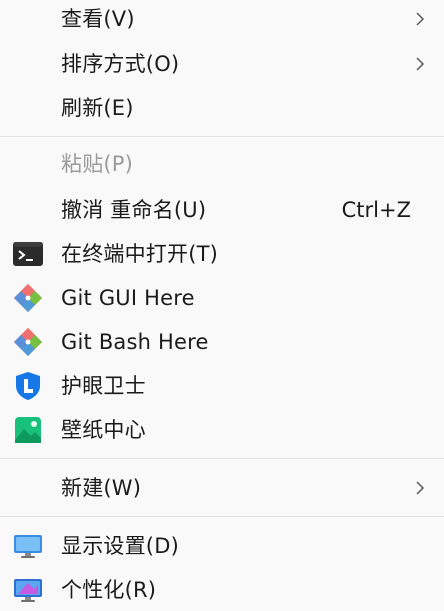  Describe the element at coordinates (222, 108) in the screenshot. I see `menu-item-refresh: 刷新(E)` at that location.